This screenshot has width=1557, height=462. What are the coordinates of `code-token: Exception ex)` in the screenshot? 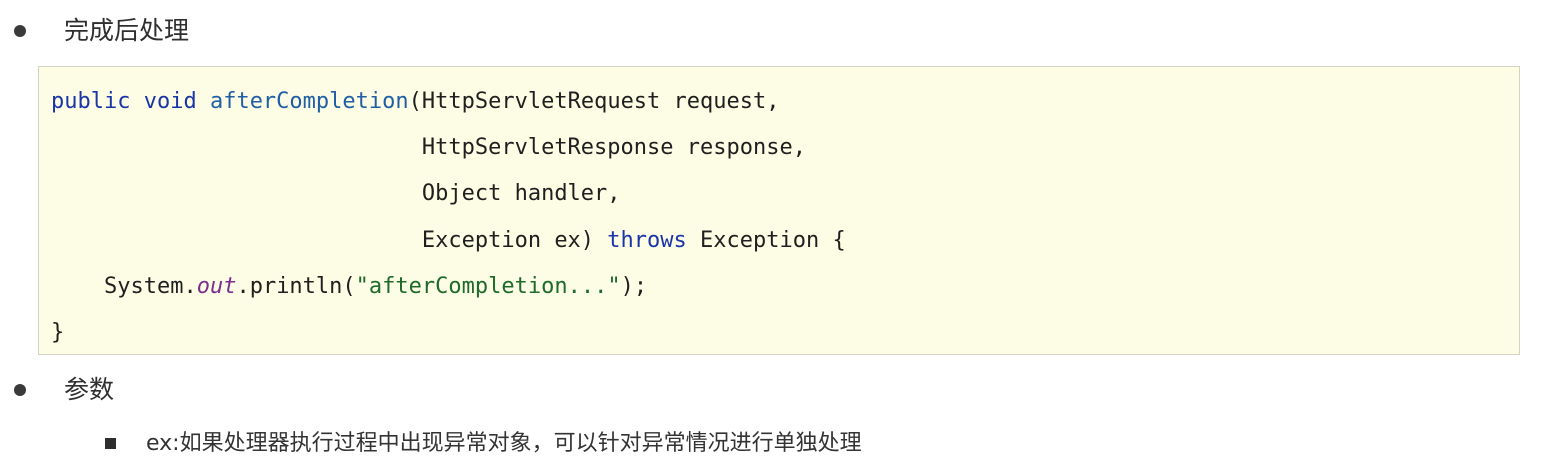 It's located at (329, 240).